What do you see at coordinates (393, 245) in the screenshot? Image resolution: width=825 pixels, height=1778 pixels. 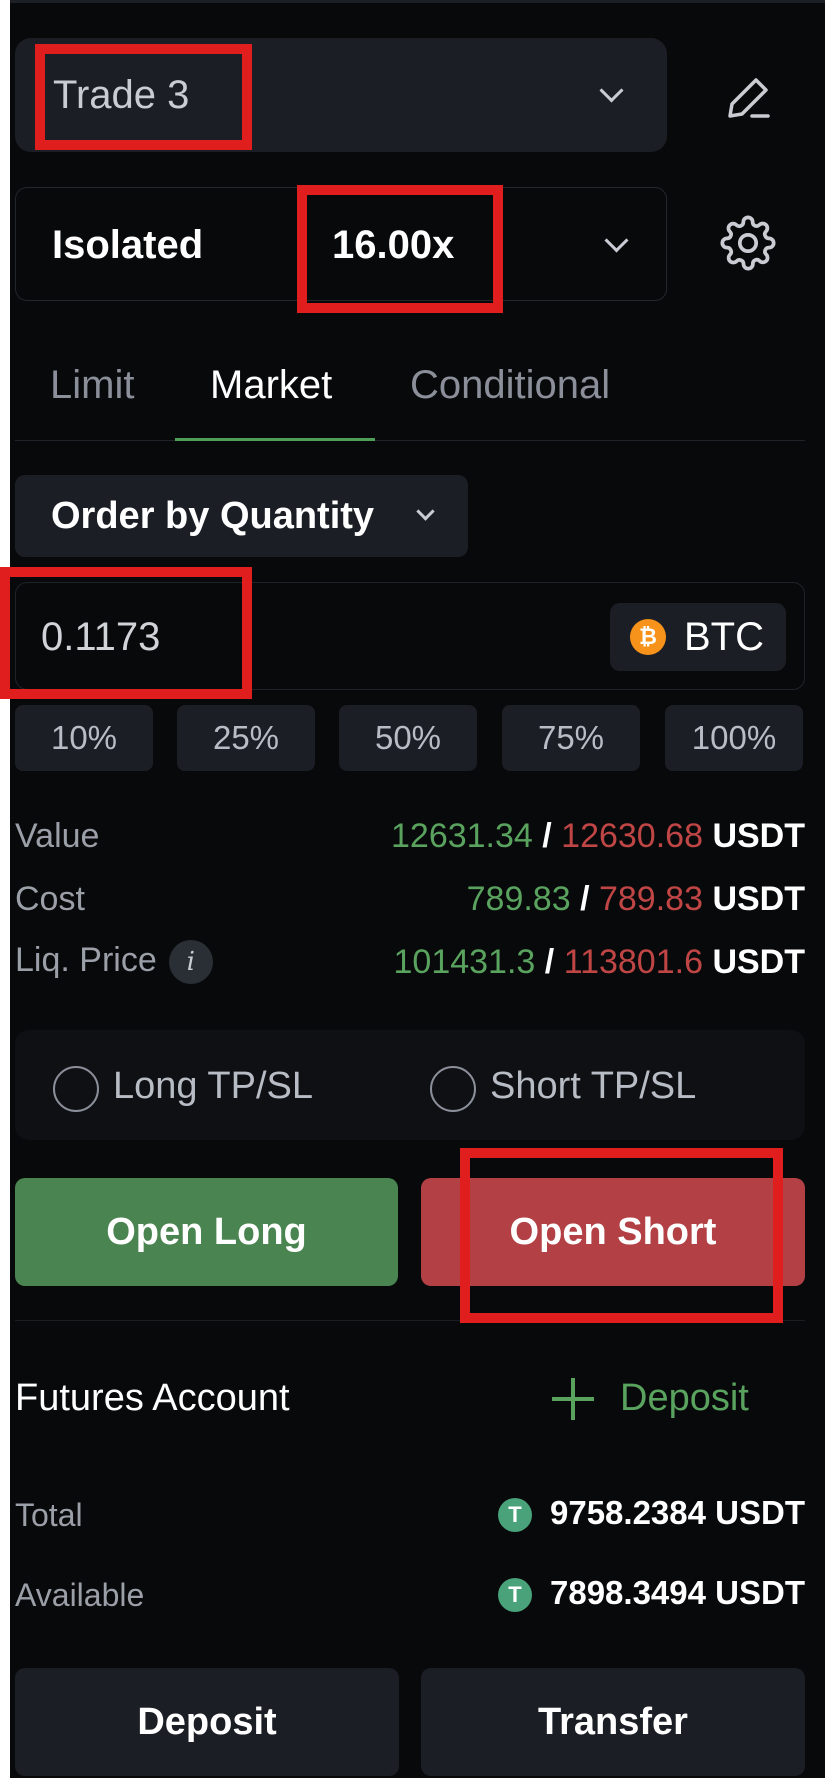 I see `leverage-value: 16.00x` at bounding box center [393, 245].